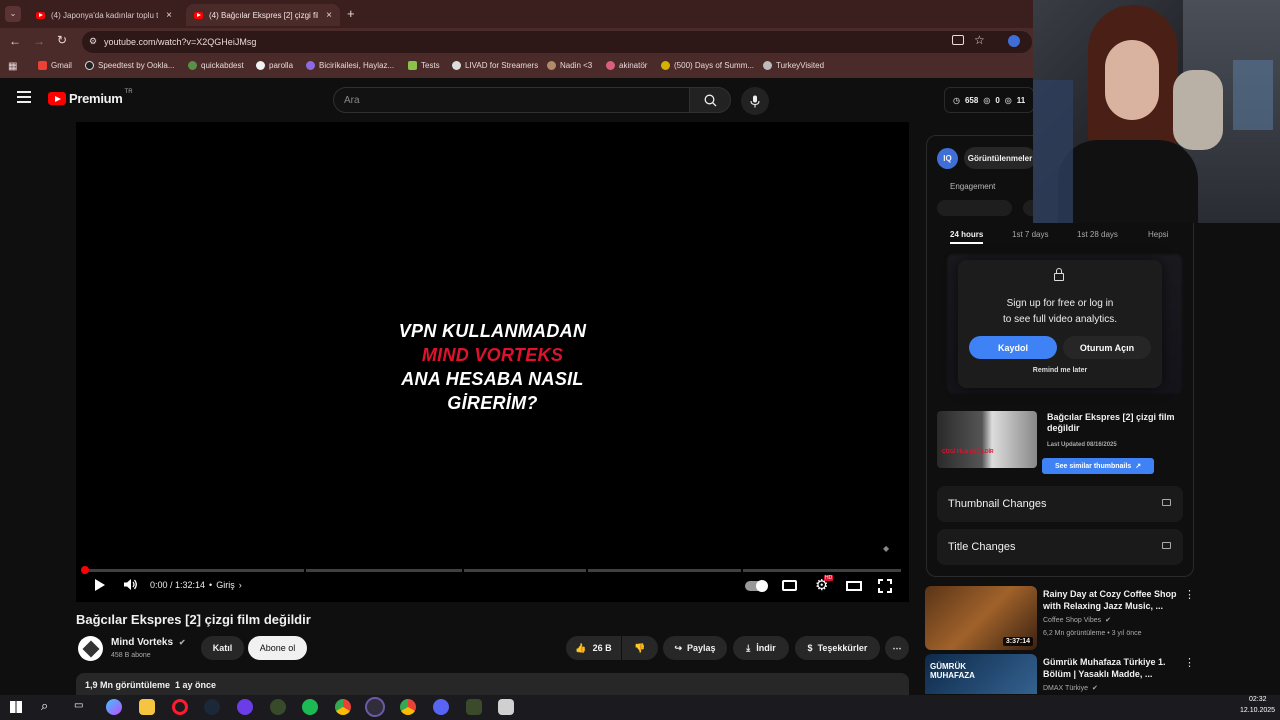 The image size is (1280, 720). I want to click on vidiq-badge: IQ, so click(947, 158).